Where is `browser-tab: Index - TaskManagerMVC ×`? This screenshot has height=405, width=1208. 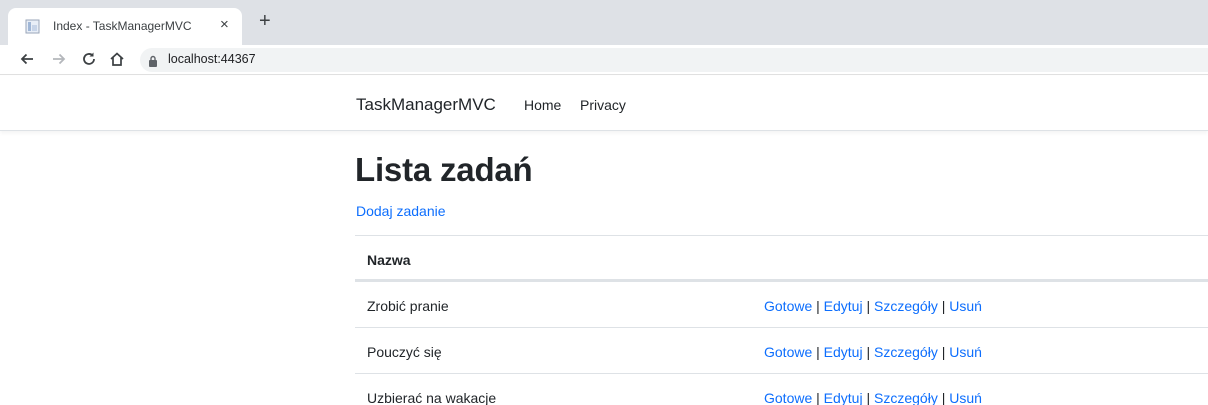
browser-tab: Index - TaskManagerMVC × is located at coordinates (125, 26).